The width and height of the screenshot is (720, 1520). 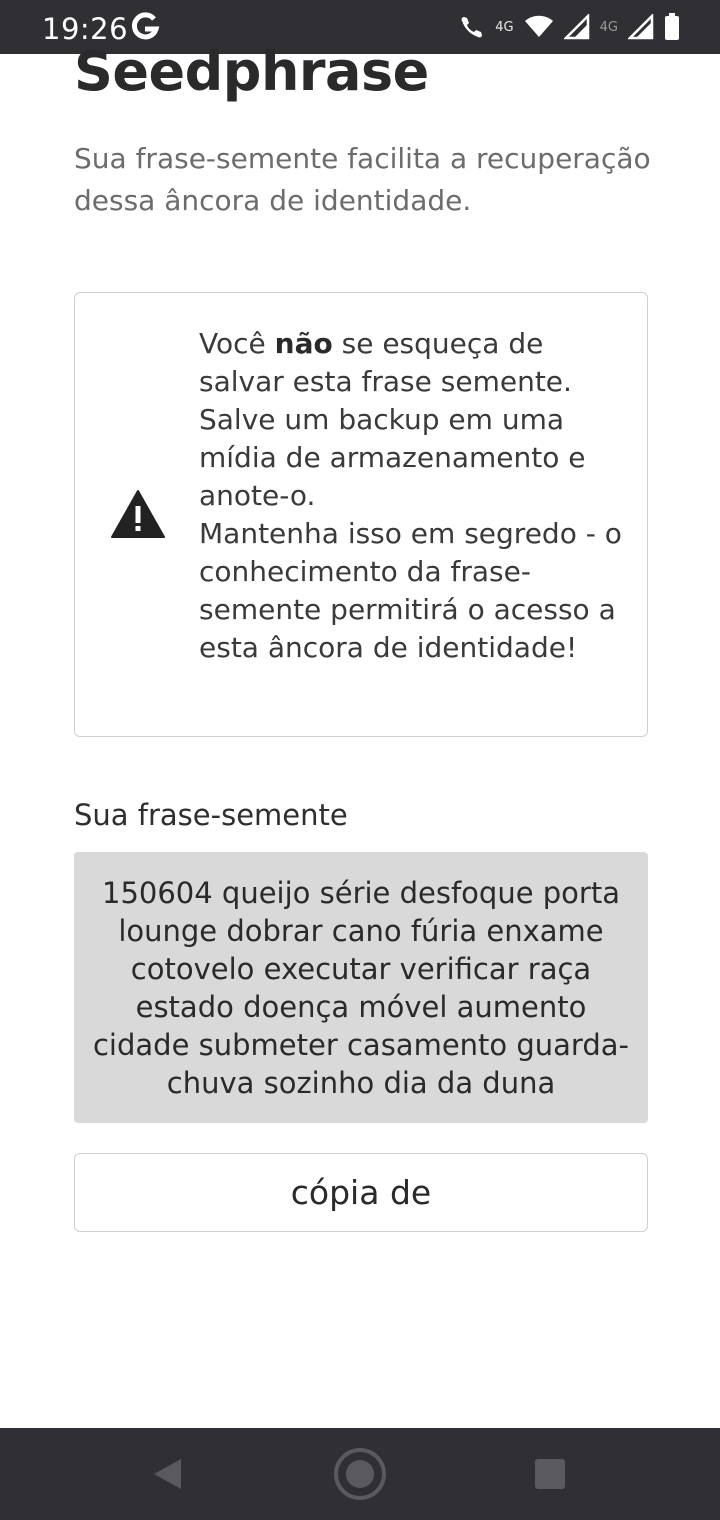 What do you see at coordinates (550, 1476) in the screenshot?
I see `nav-recents-icon` at bounding box center [550, 1476].